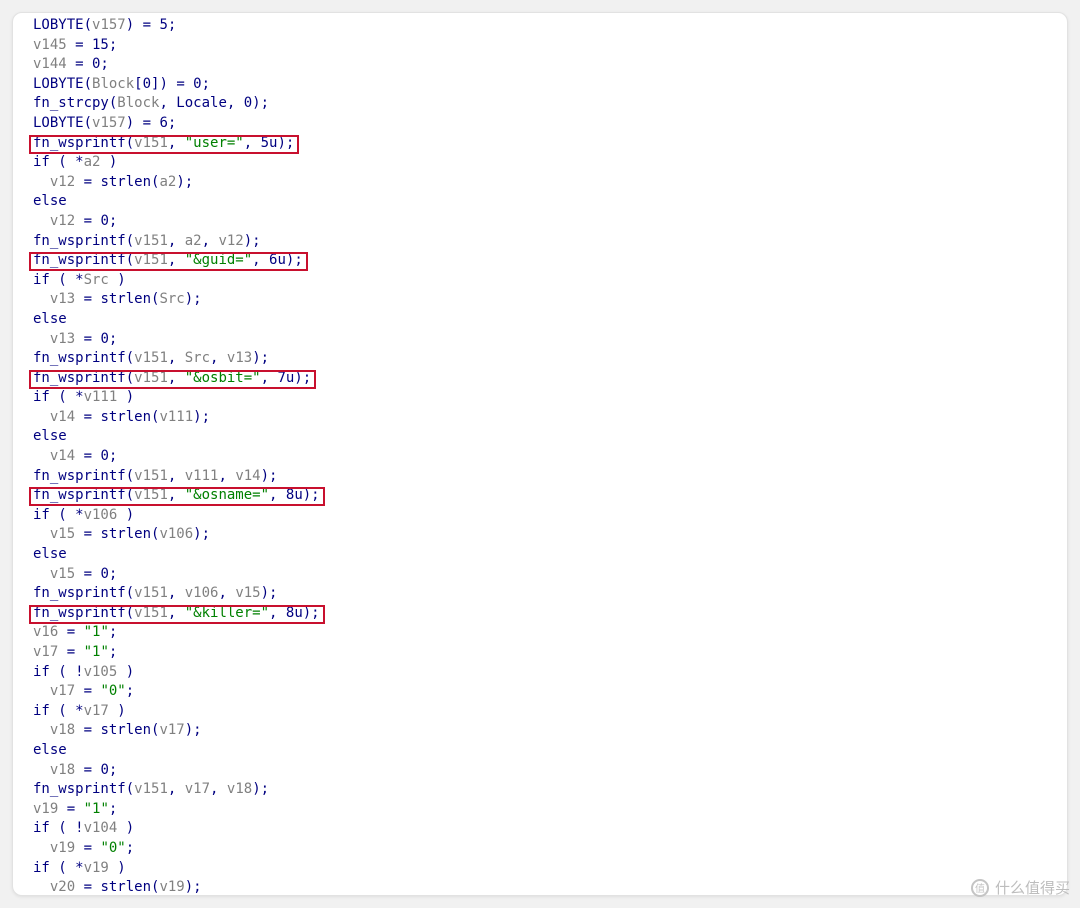  Describe the element at coordinates (176, 869) in the screenshot. I see `code-line: if ( *v19 )` at that location.